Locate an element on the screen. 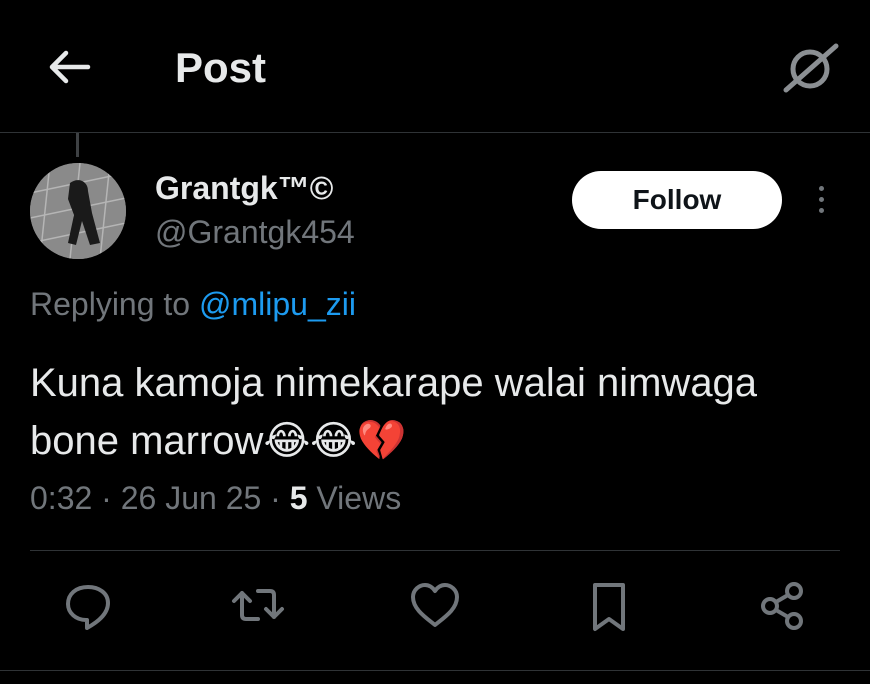 The image size is (870, 684). share-icon is located at coordinates (782, 605).